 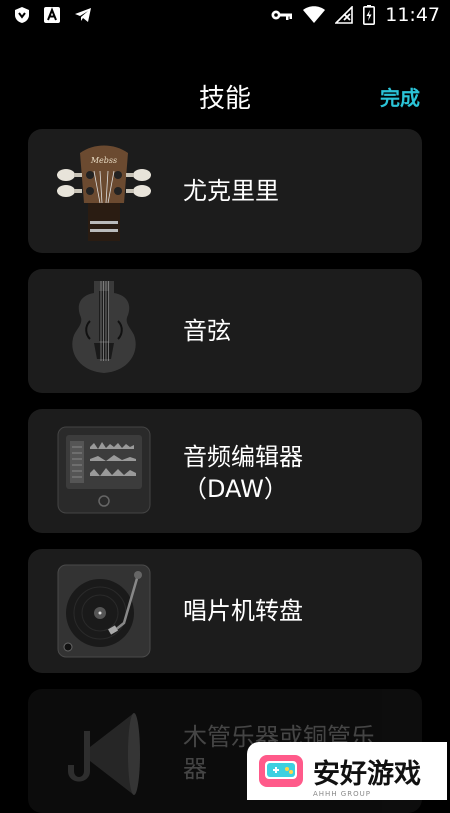 What do you see at coordinates (225, 15) in the screenshot?
I see `status-bar: 11:47` at bounding box center [225, 15].